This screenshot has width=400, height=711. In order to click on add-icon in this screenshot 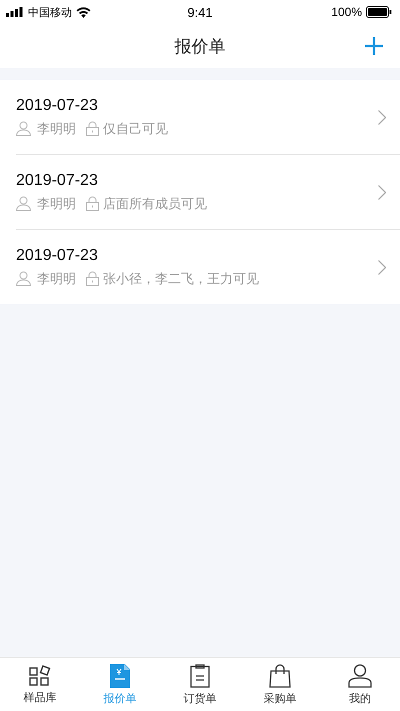, I will do `click(374, 46)`.